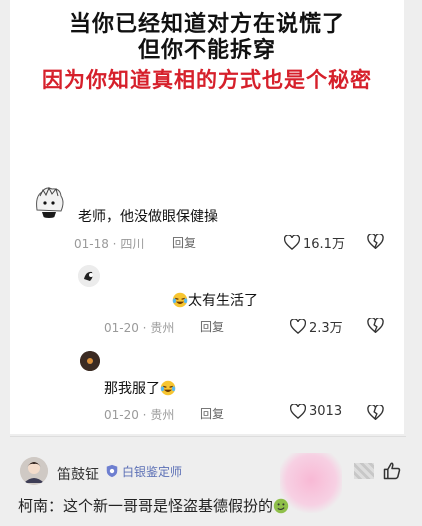 This screenshot has width=422, height=526. What do you see at coordinates (146, 506) in the screenshot?
I see `comment-text-label: 柯南：这个新一哥哥是怪盗基德假扮的` at bounding box center [146, 506].